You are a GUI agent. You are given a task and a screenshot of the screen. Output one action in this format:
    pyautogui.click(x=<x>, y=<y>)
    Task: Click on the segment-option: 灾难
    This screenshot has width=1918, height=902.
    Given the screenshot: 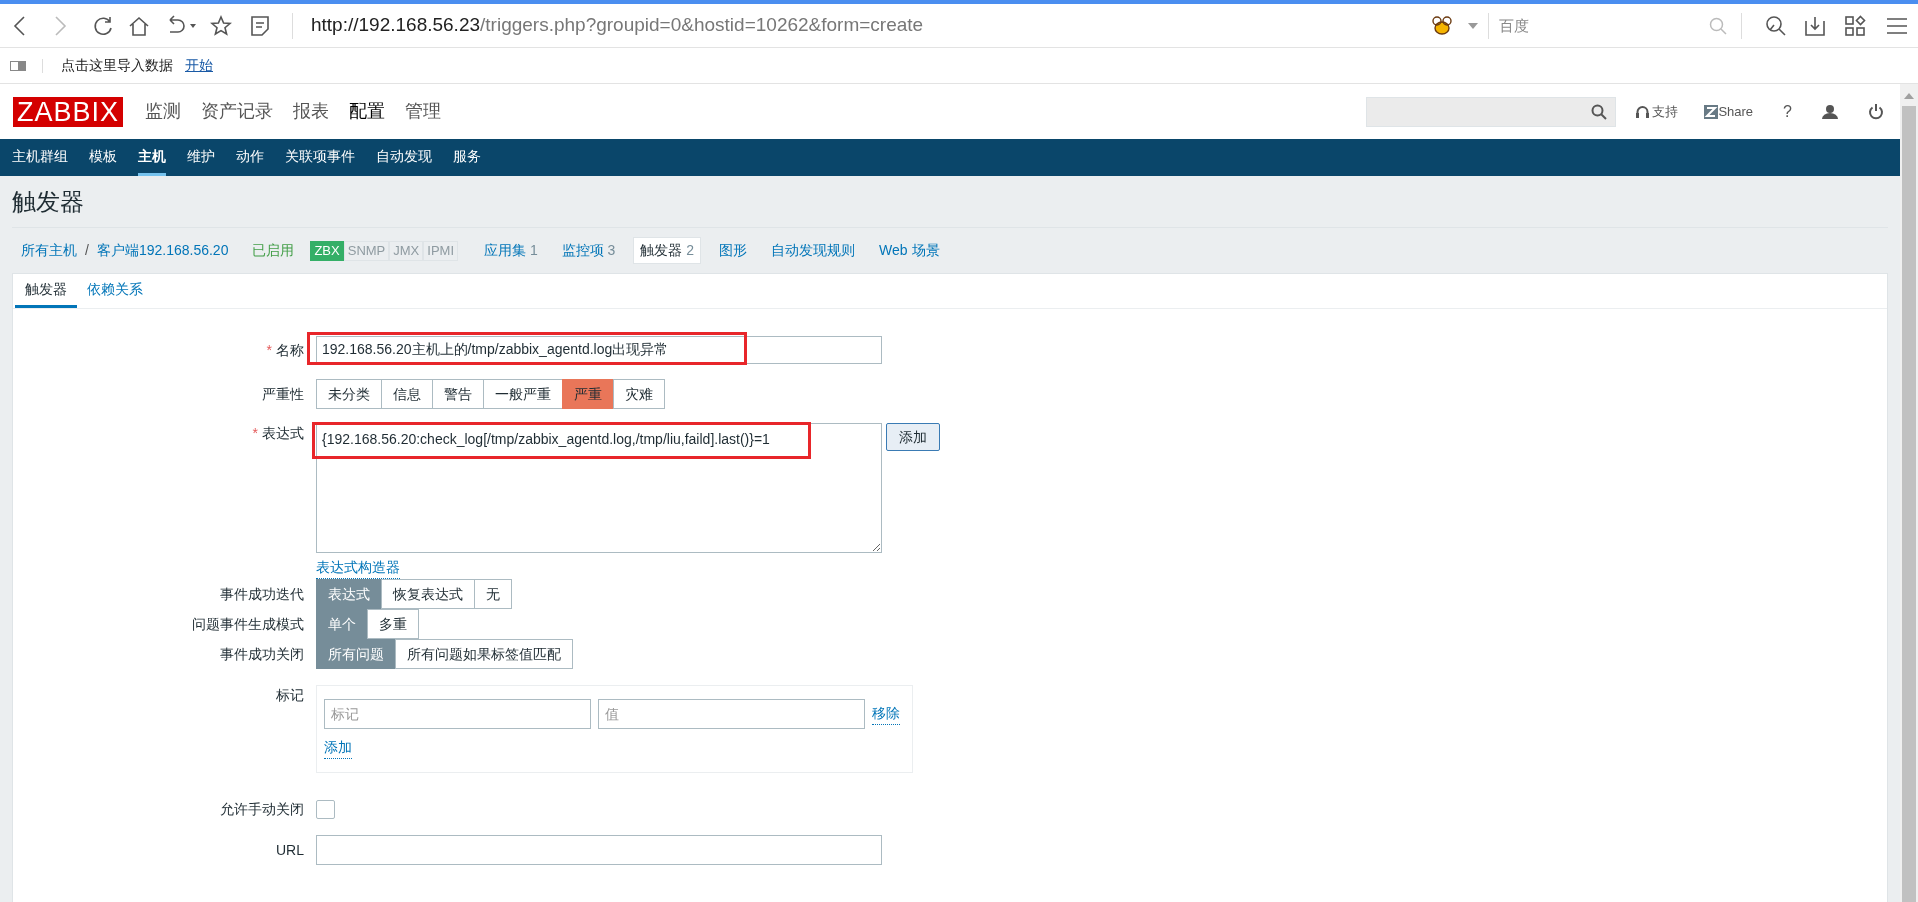 What is the action you would take?
    pyautogui.click(x=639, y=394)
    